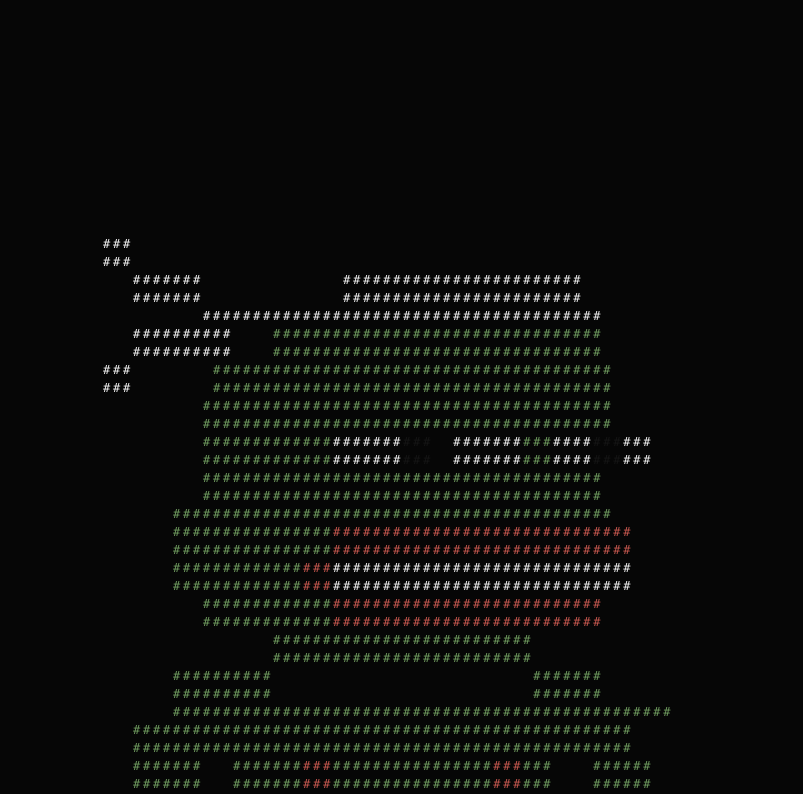 The height and width of the screenshot is (794, 803). Describe the element at coordinates (388, 262) in the screenshot. I see `terminal-line: ###` at that location.